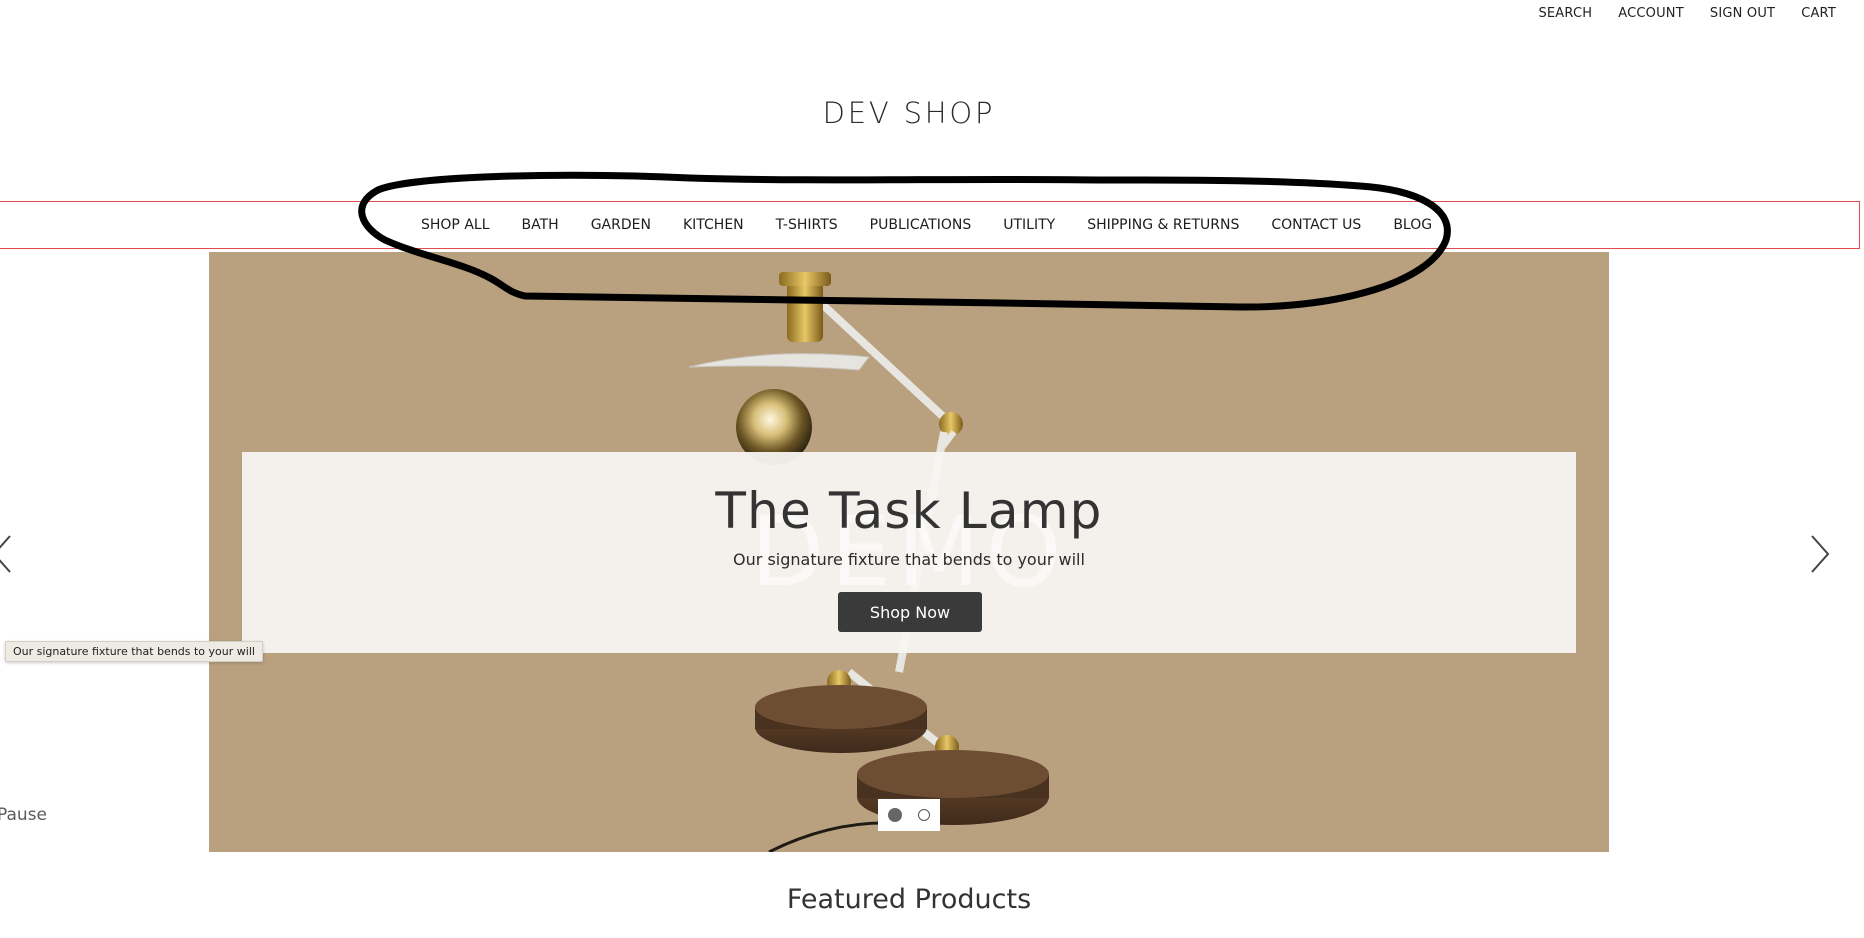 Image resolution: width=1864 pixels, height=938 pixels. I want to click on chevron-right-icon, so click(1819, 554).